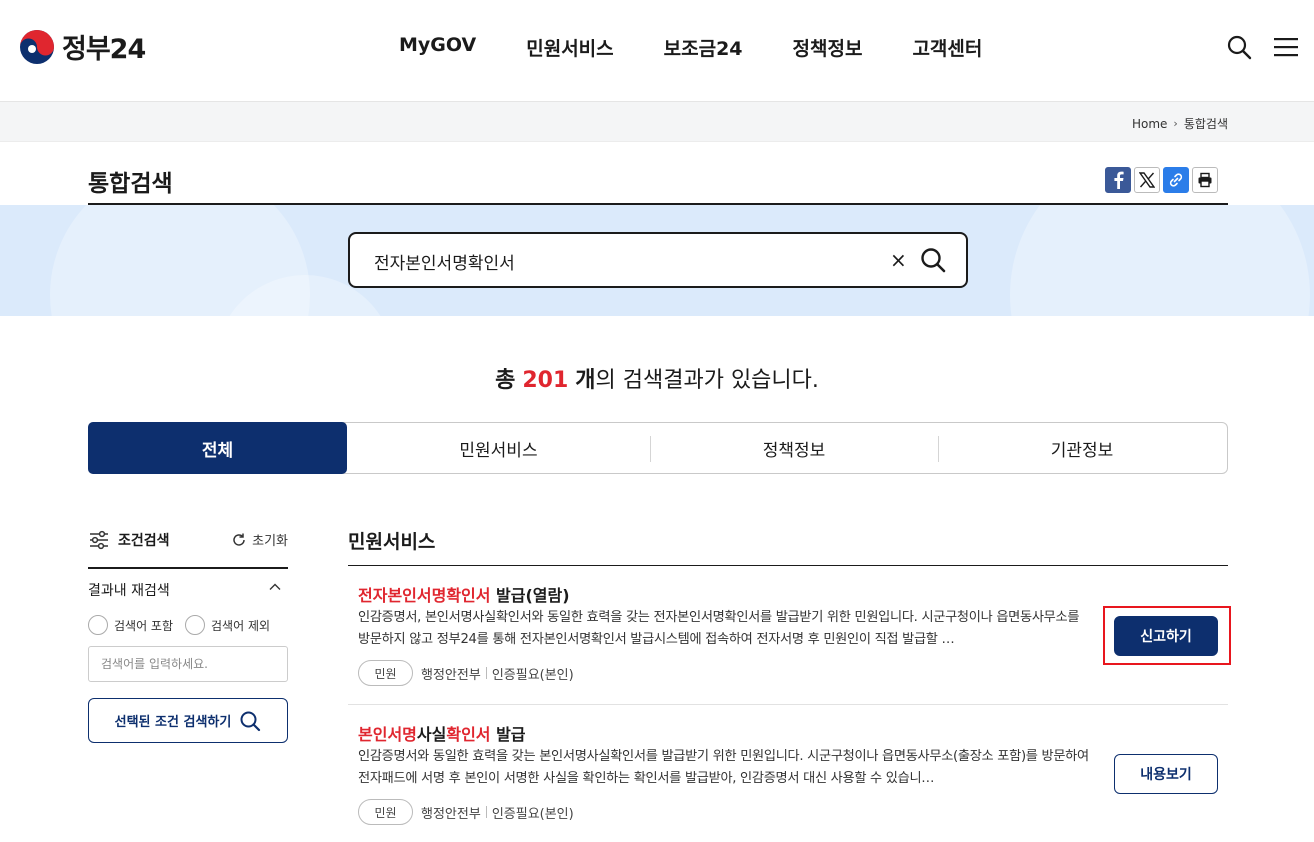  Describe the element at coordinates (387, 734) in the screenshot. I see `result-title-highlight: 본인서명` at that location.